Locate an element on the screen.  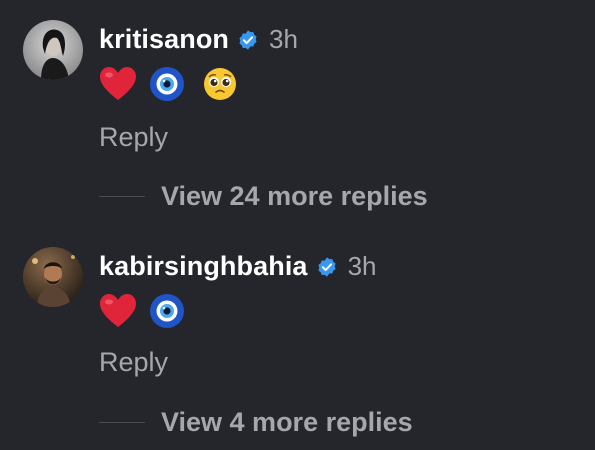
comment-header: kritisanon 3h is located at coordinates (198, 39).